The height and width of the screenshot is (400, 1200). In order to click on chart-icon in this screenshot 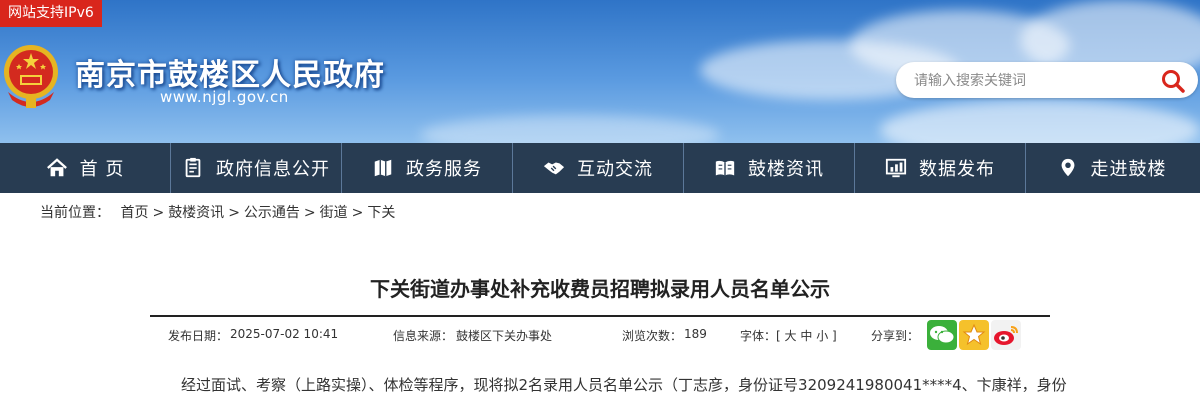, I will do `click(896, 168)`.